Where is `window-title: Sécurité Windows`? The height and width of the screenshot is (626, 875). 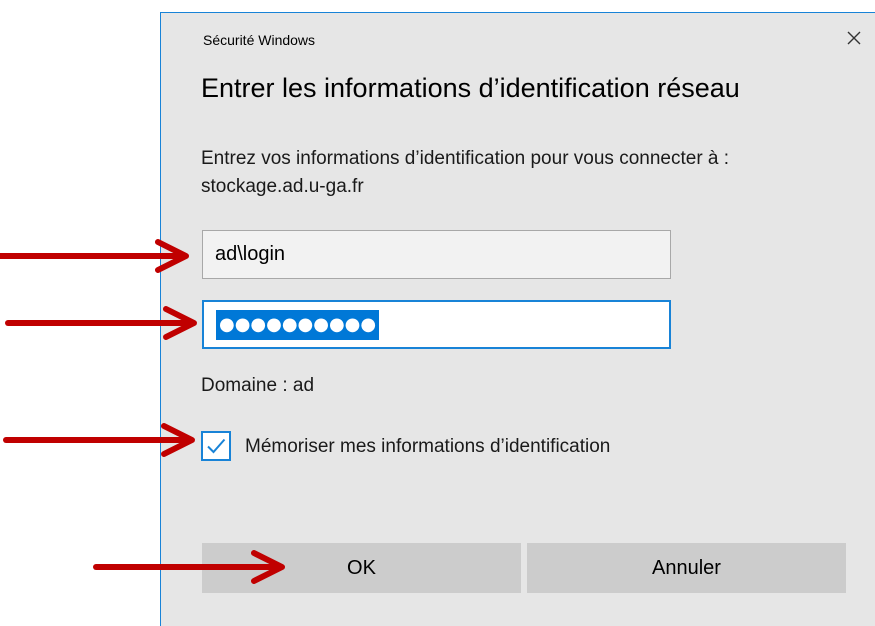
window-title: Sécurité Windows is located at coordinates (259, 40).